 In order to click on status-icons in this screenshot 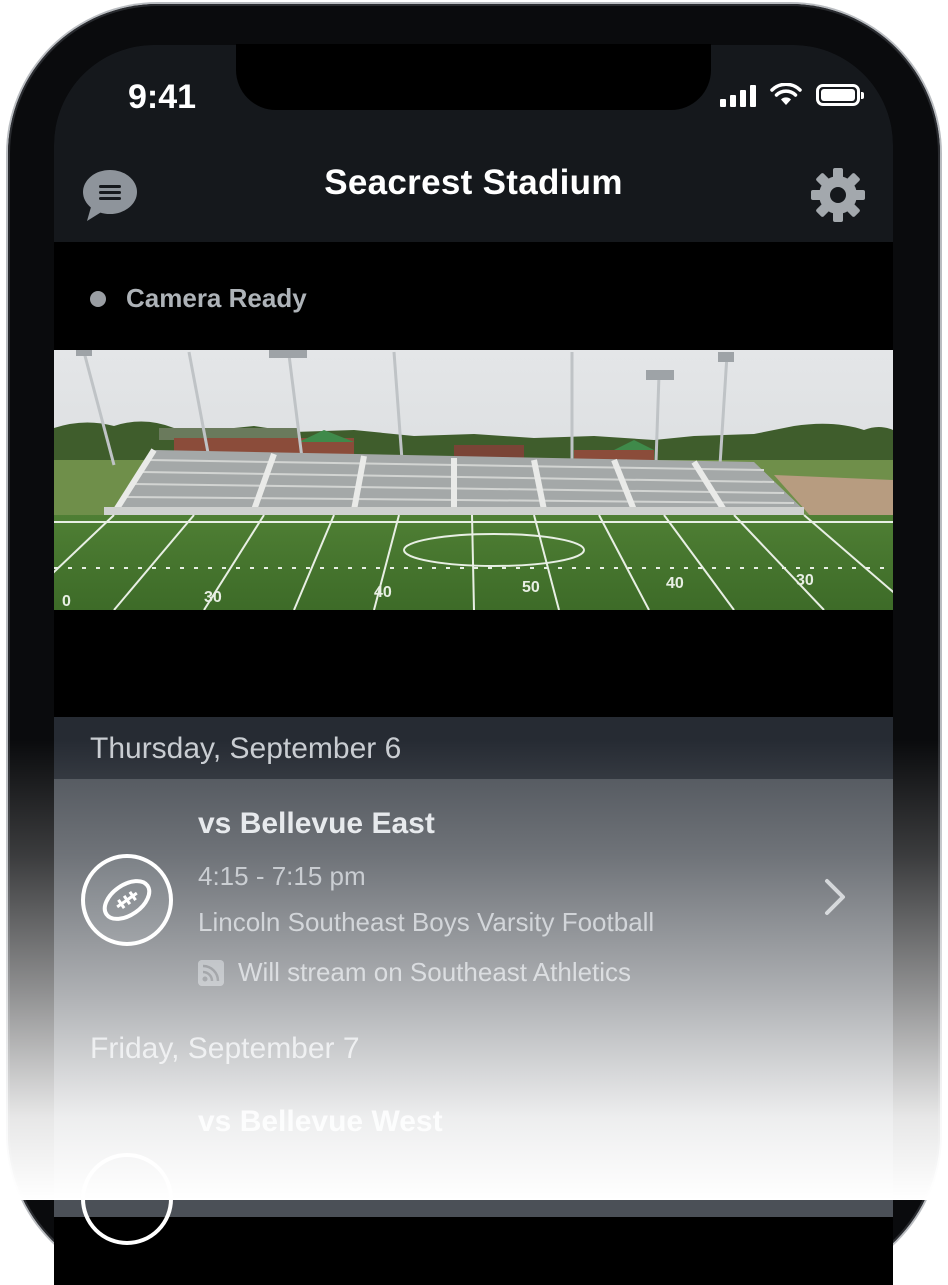, I will do `click(792, 95)`.